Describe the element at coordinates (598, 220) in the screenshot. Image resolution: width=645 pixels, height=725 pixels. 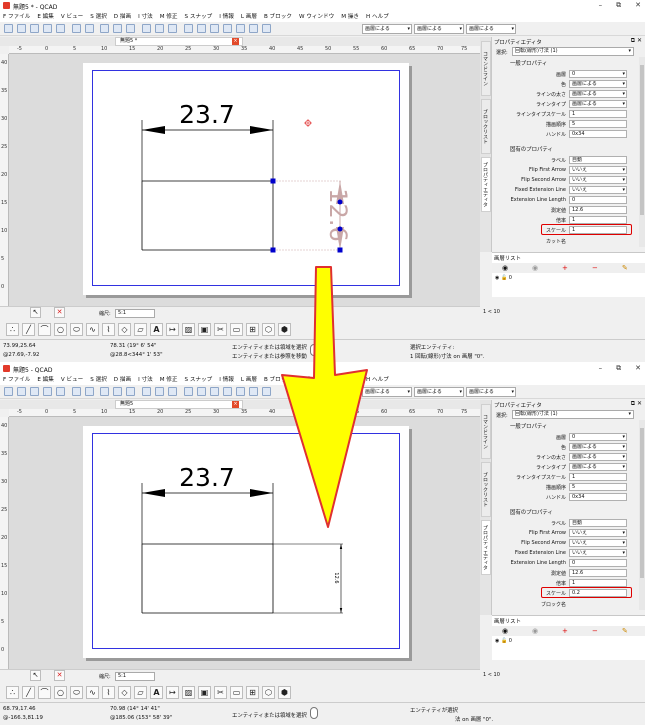
I see `prop-factor-value: 1` at that location.